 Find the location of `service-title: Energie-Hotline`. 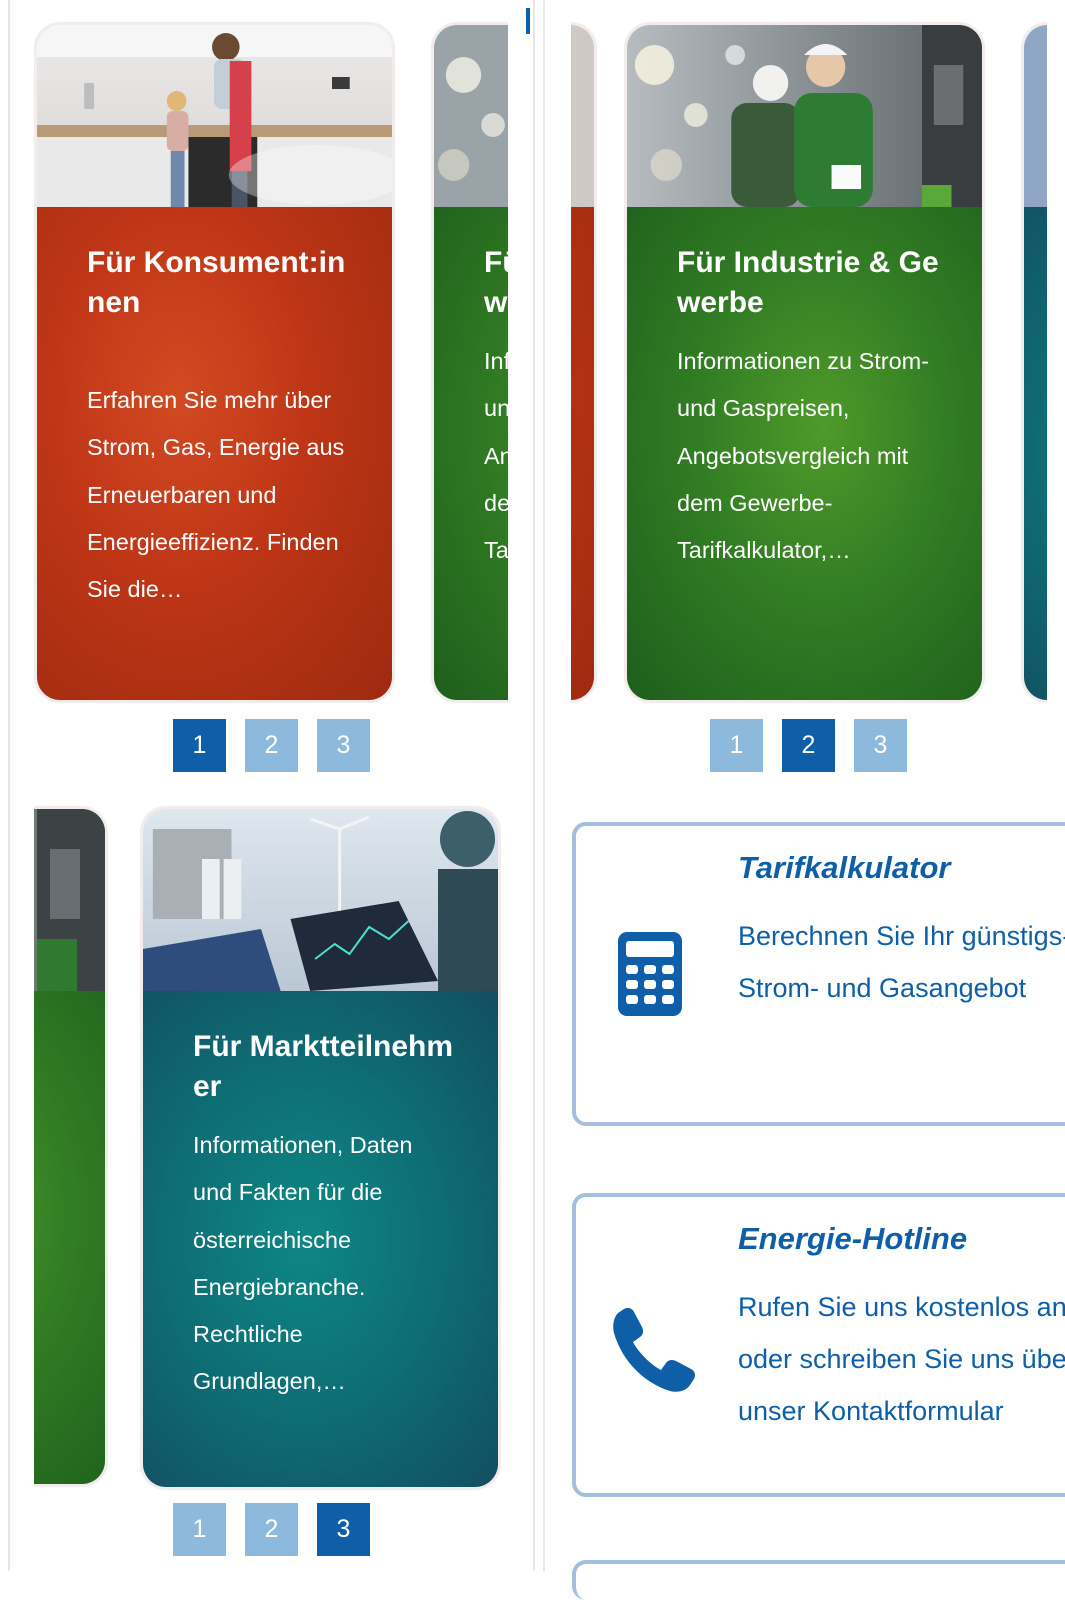

service-title: Energie-Hotline is located at coordinates (853, 1238).